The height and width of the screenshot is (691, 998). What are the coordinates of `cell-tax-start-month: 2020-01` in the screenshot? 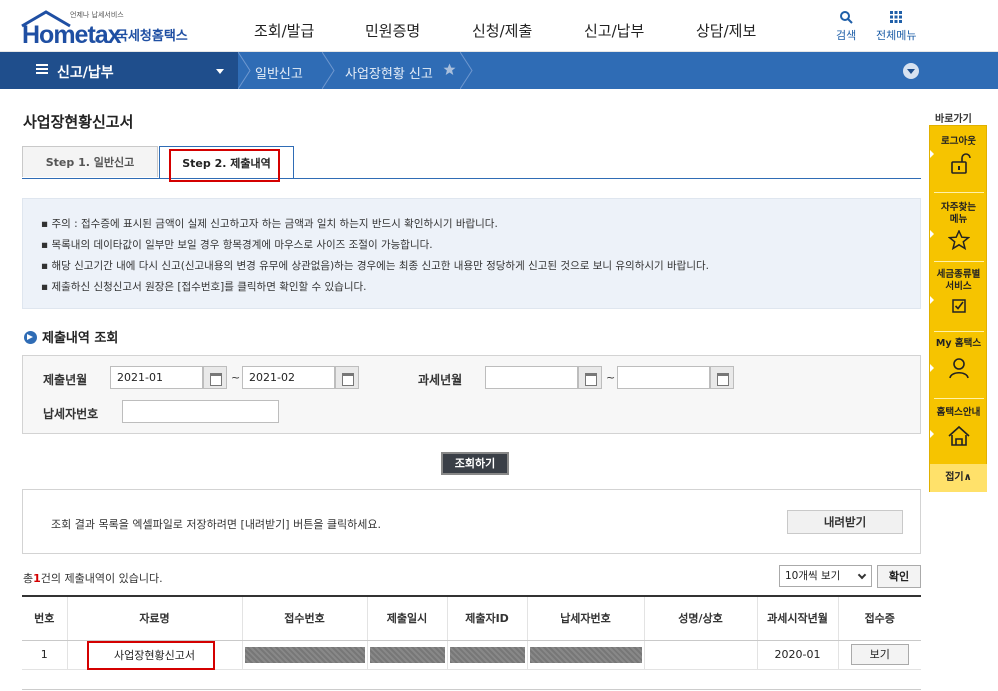 It's located at (797, 655).